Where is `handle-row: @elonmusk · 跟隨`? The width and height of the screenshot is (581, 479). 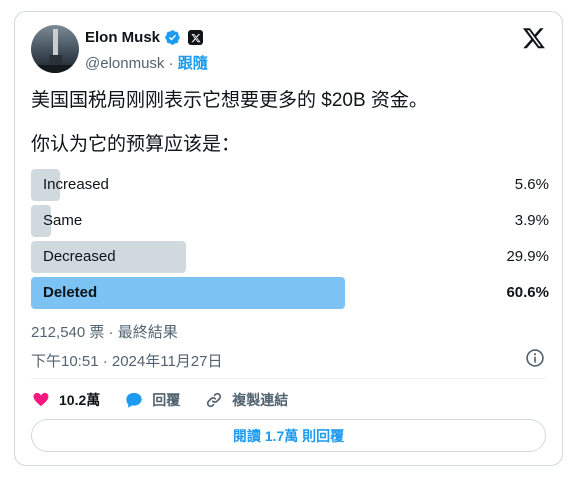
handle-row: @elonmusk · 跟隨 is located at coordinates (146, 62).